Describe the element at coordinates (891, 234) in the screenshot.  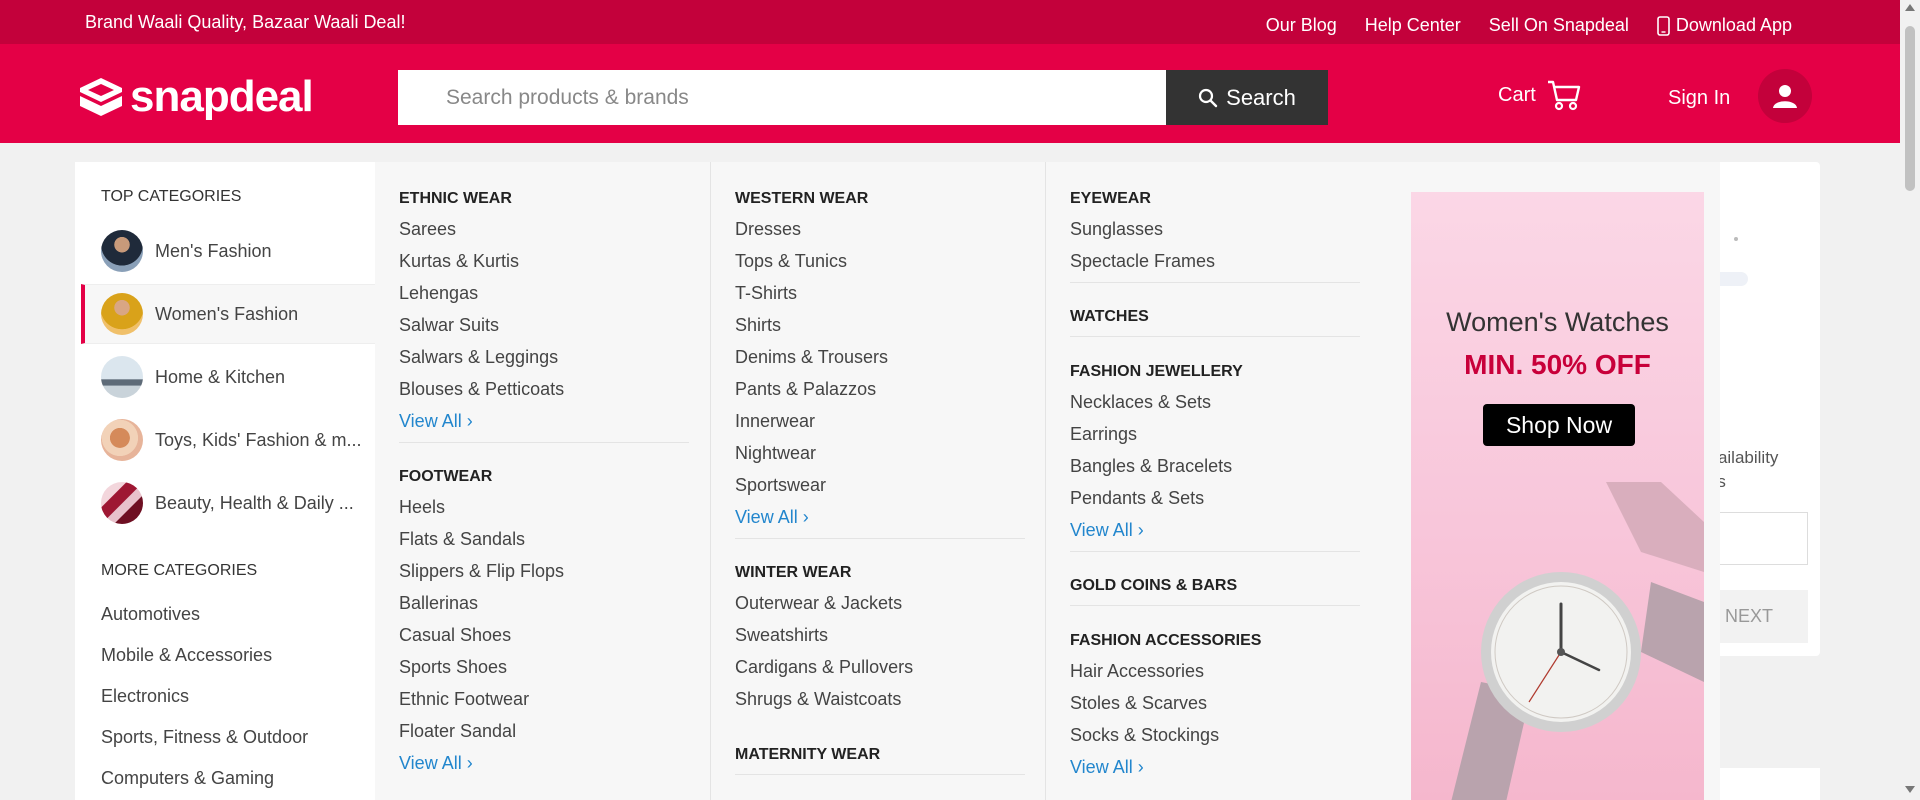
I see `subcategory-link: Dresses` at that location.